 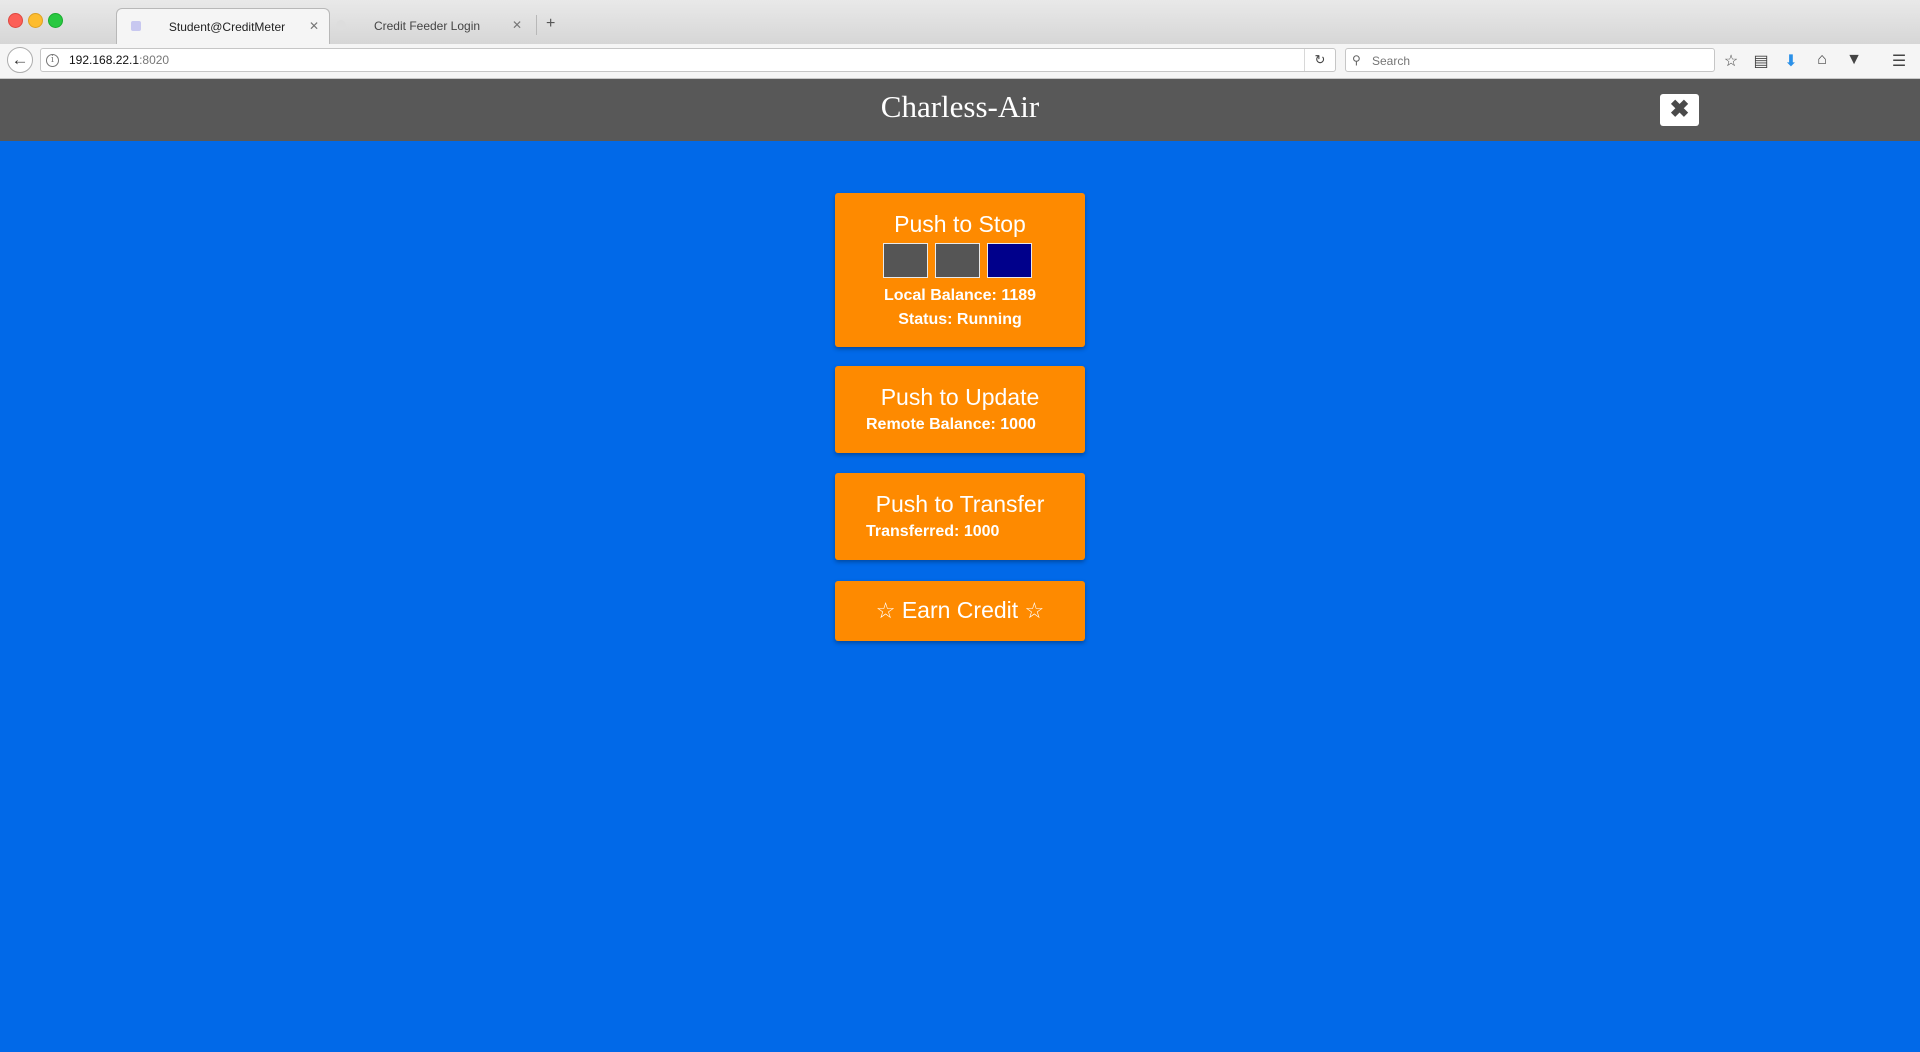 What do you see at coordinates (960, 106) in the screenshot?
I see `page-title: Charless-Air` at bounding box center [960, 106].